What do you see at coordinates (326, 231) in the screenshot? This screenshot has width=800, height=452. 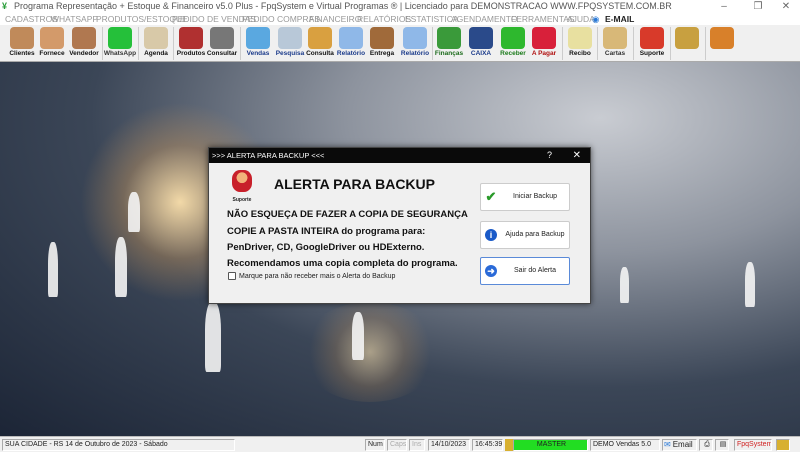 I see `message-line: COPIE A PASTA INTEIRA do programa para:` at bounding box center [326, 231].